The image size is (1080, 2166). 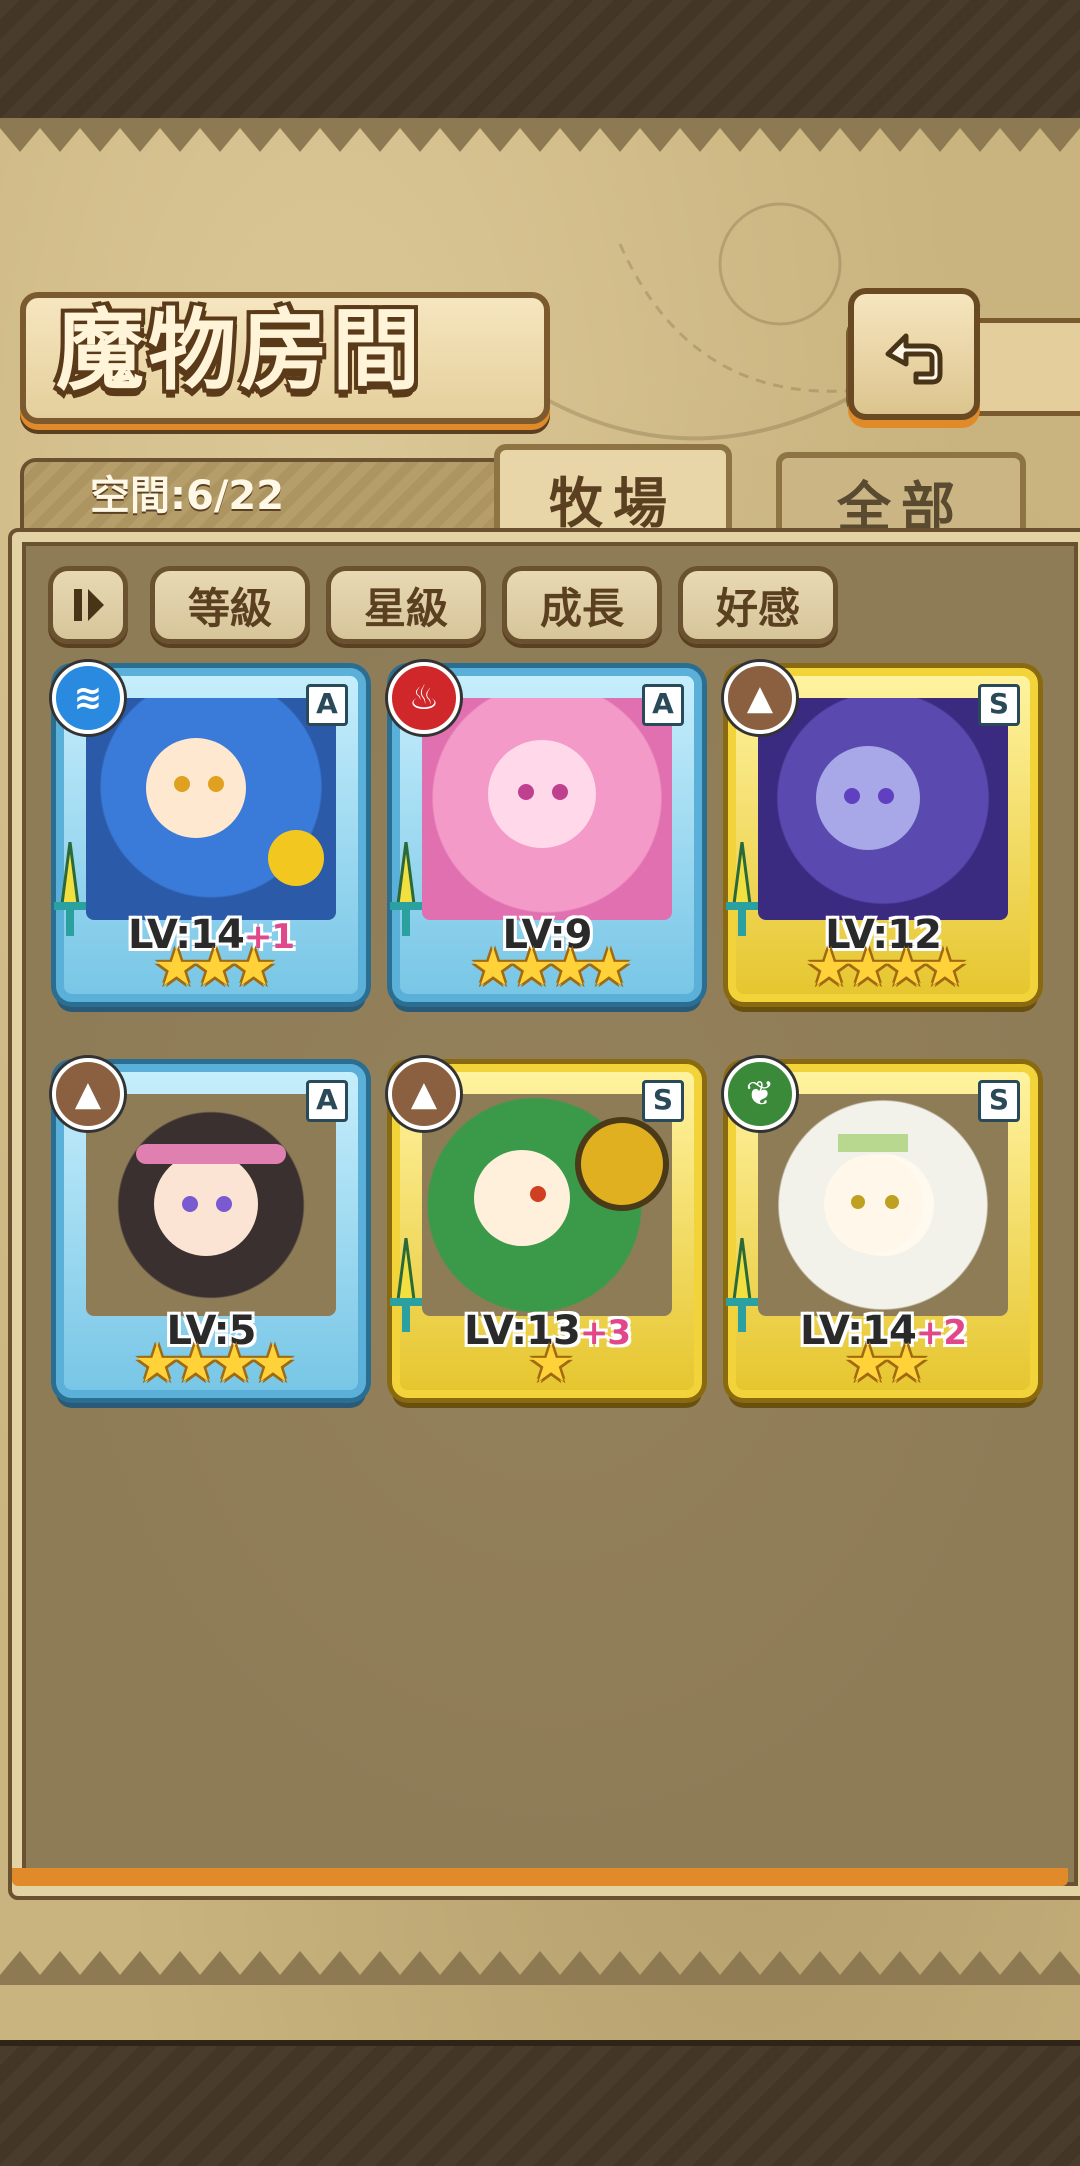 I want to click on sort-toggle-button, so click(x=88, y=605).